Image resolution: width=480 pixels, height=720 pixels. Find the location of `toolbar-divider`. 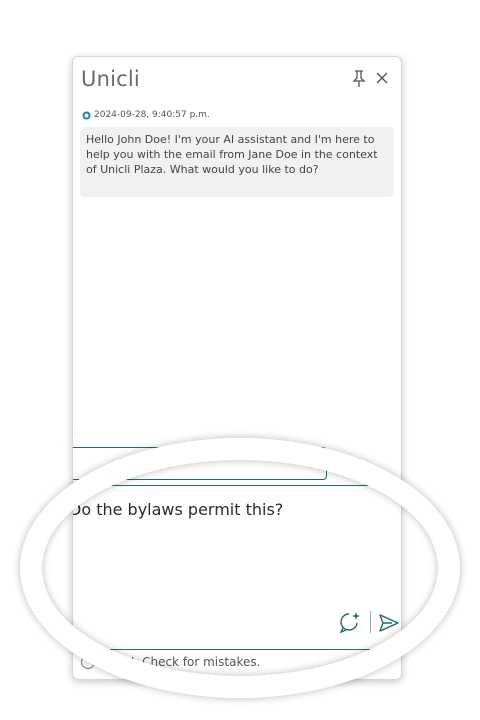

toolbar-divider is located at coordinates (370, 622).